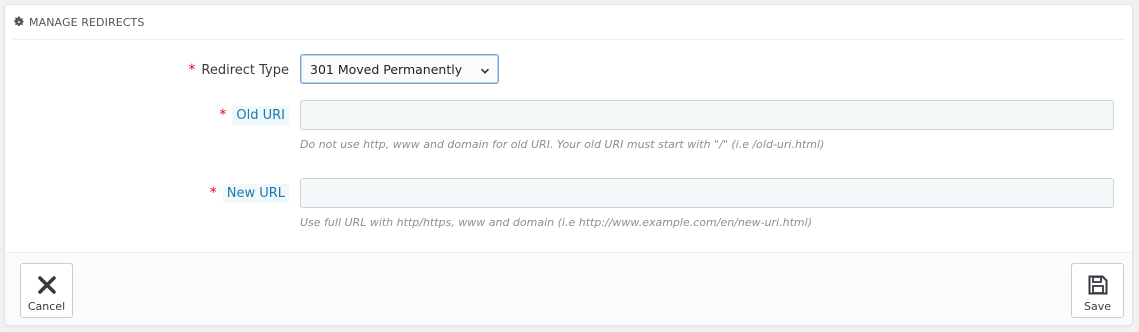 This screenshot has height=332, width=1139. I want to click on save-label: Save, so click(1097, 306).